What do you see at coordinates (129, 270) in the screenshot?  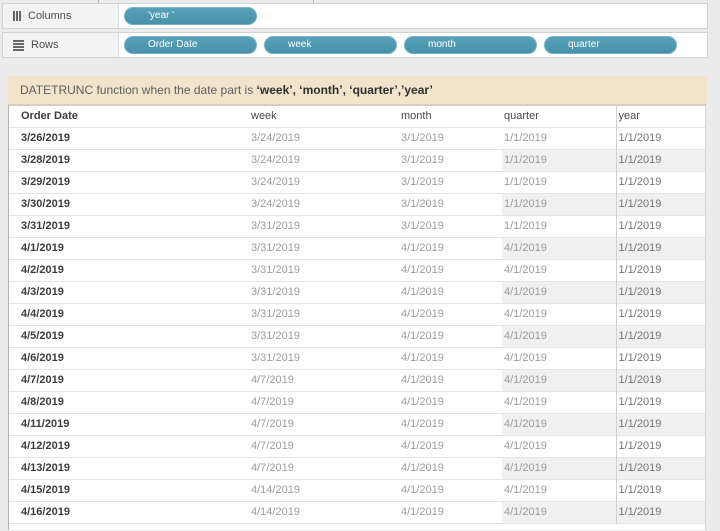 I see `cell: 4/2/2019` at bounding box center [129, 270].